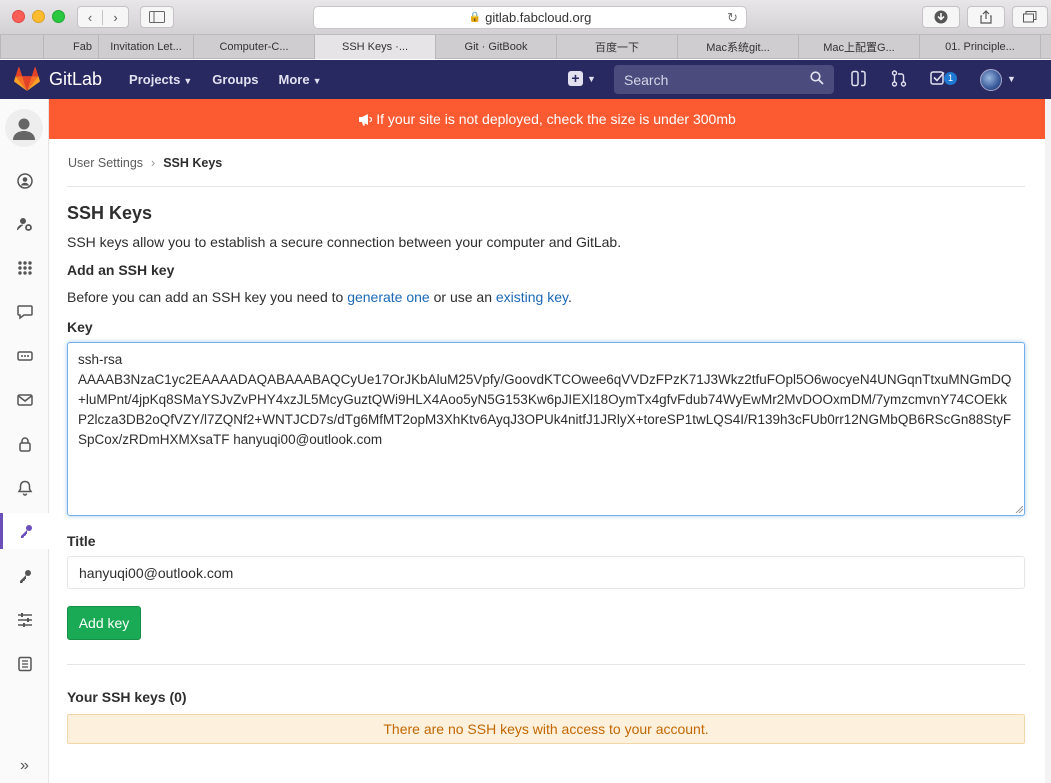 This screenshot has width=1051, height=783. I want to click on browser-tab-label: Git · GitBook, so click(496, 47).